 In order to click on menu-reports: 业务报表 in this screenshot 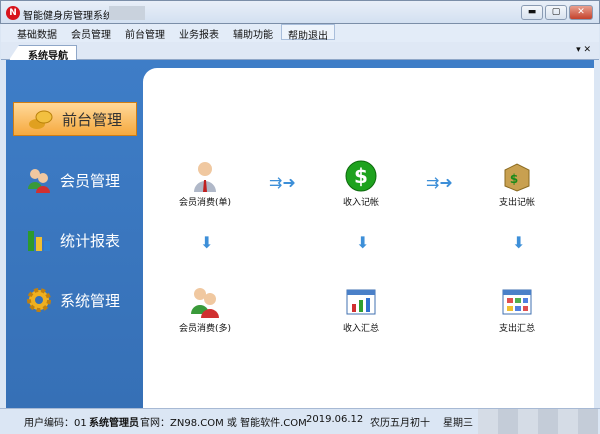, I will do `click(199, 32)`.